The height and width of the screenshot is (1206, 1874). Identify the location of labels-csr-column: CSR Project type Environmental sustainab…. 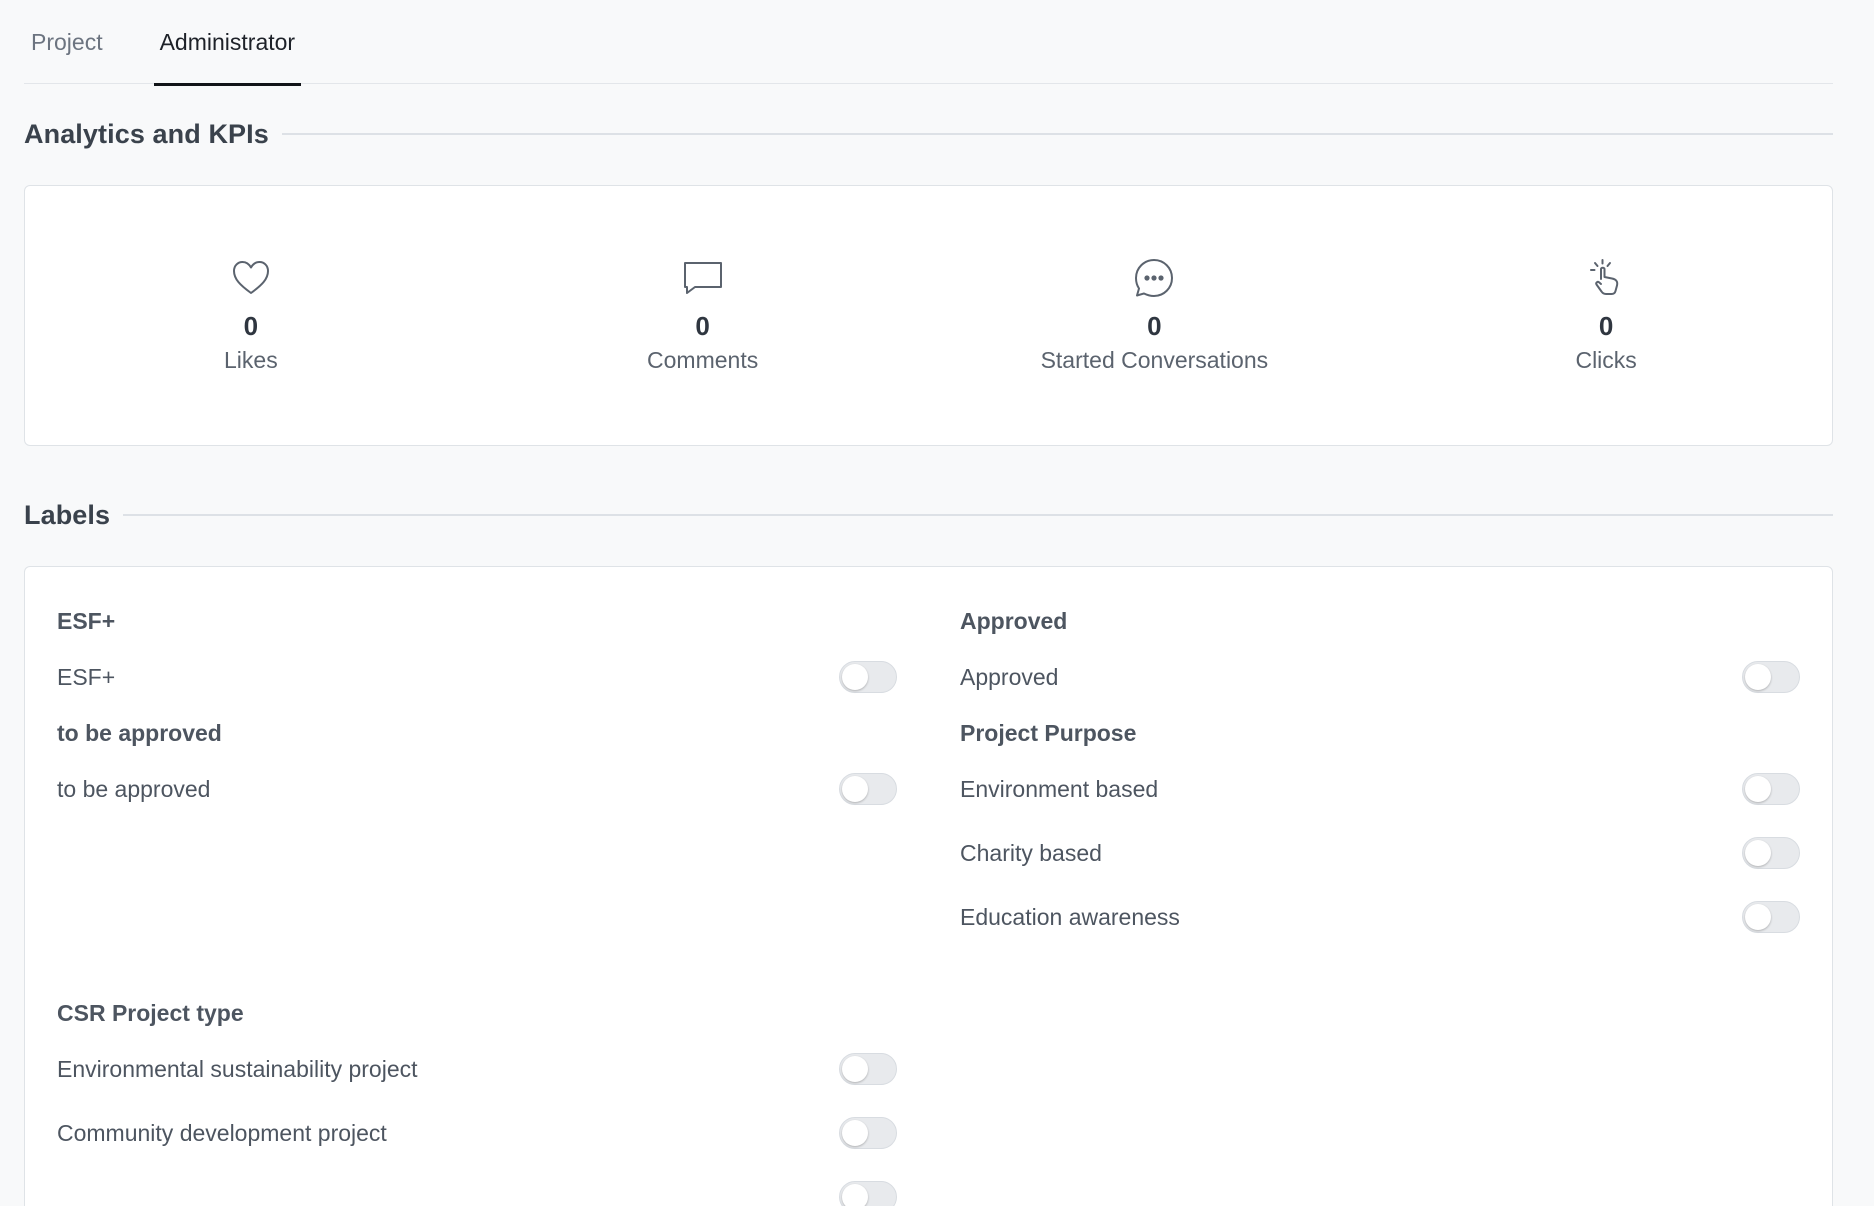
(477, 1097).